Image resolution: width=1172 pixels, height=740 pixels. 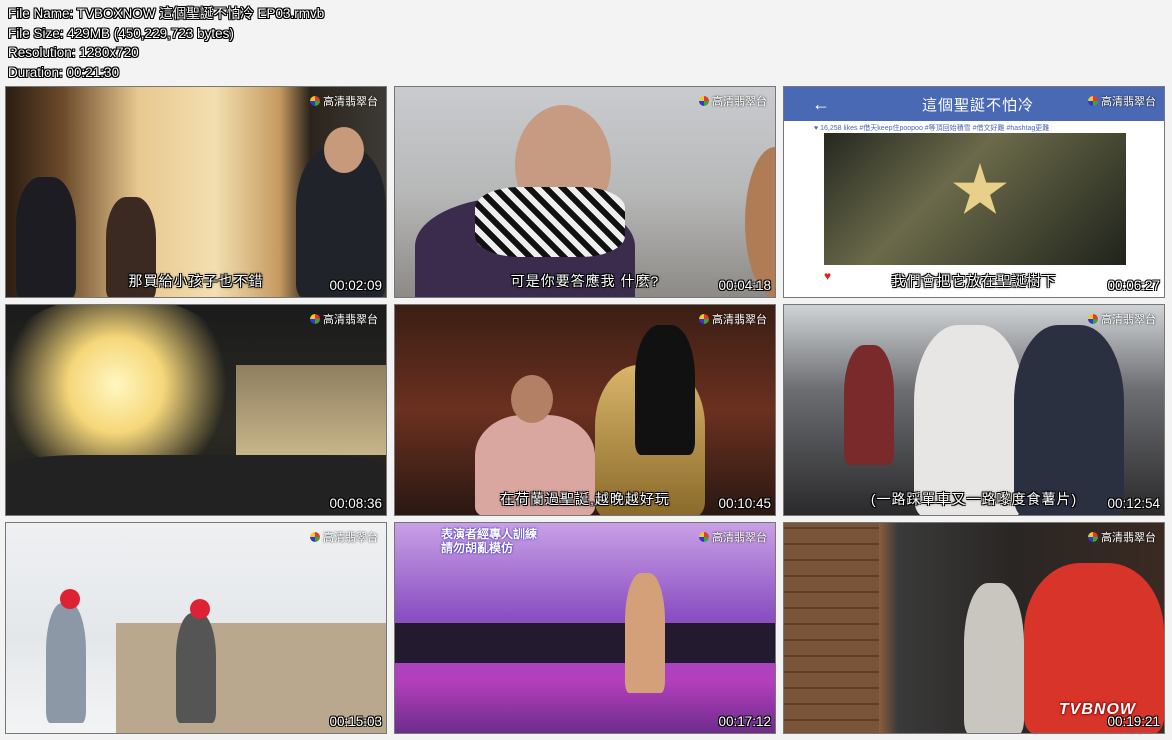 I want to click on thumbnail-8: 表演者經專人訓練 請勿胡亂模仿 高清翡翠台 00:17:12, so click(x=585, y=628).